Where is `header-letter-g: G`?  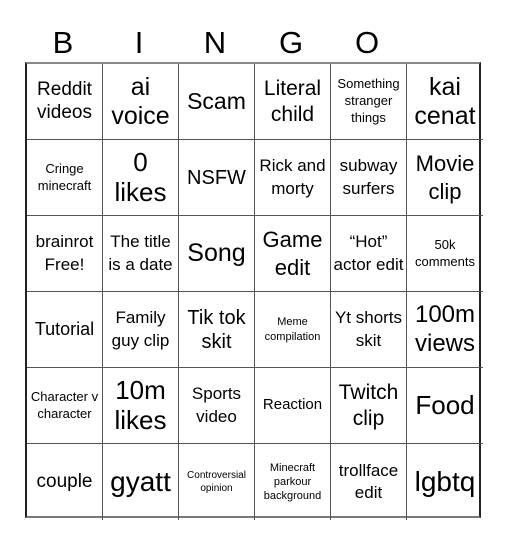 header-letter-g: G is located at coordinates (291, 42).